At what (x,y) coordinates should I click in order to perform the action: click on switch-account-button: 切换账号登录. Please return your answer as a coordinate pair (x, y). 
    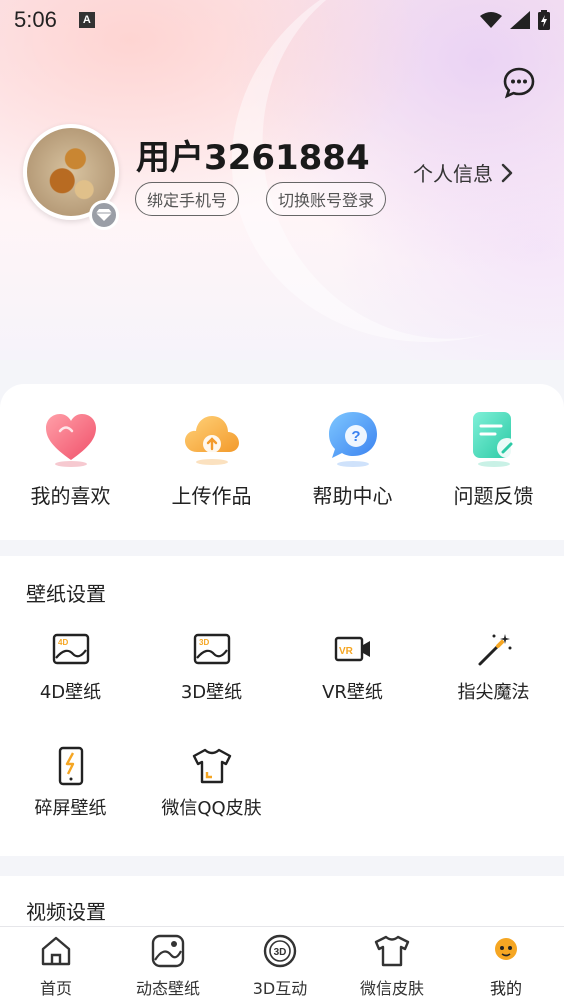
    Looking at the image, I should click on (326, 199).